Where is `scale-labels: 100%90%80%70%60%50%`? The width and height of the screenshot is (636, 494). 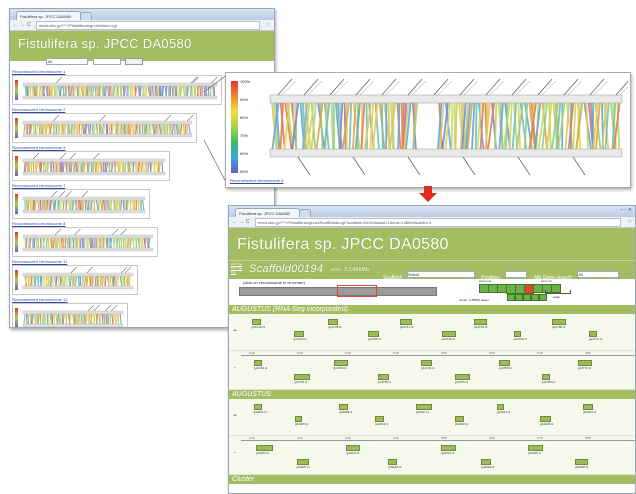
scale-labels: 100%90%80%70%60%50% is located at coordinates (252, 127).